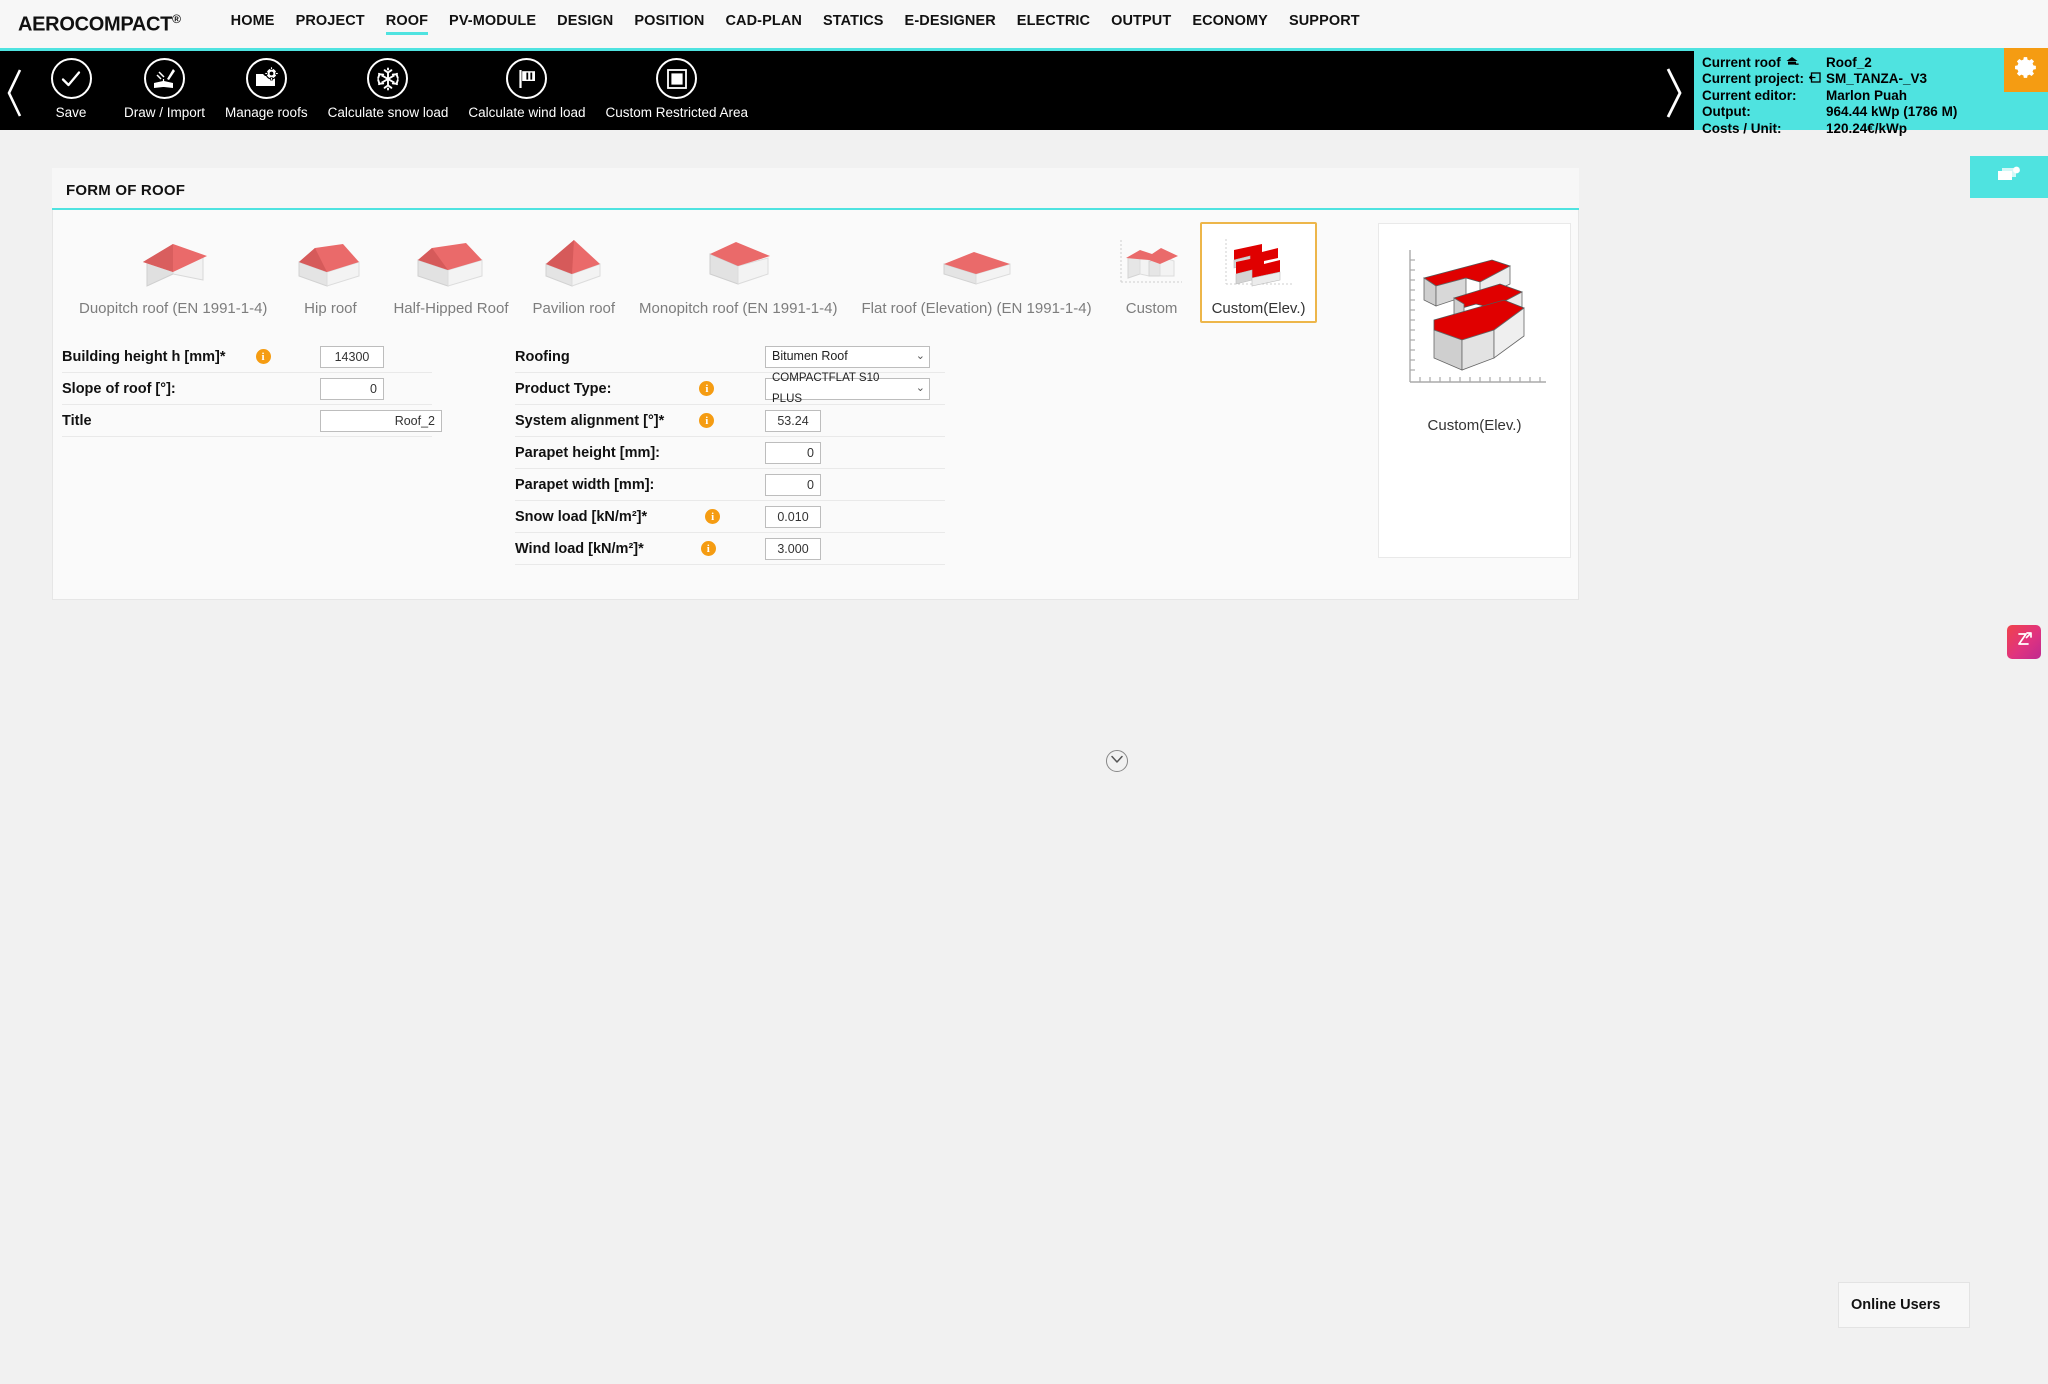 The width and height of the screenshot is (2048, 1384). I want to click on nav-item-pv-module: PV-MODULE, so click(492, 24).